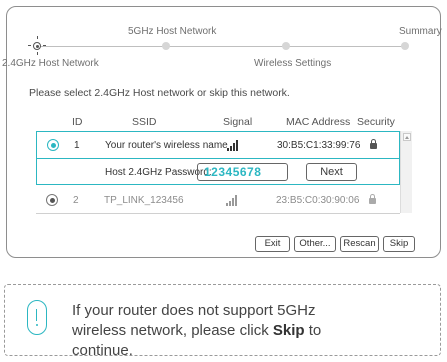 This screenshot has width=447, height=362. I want to click on skip-button: Skip, so click(399, 244).